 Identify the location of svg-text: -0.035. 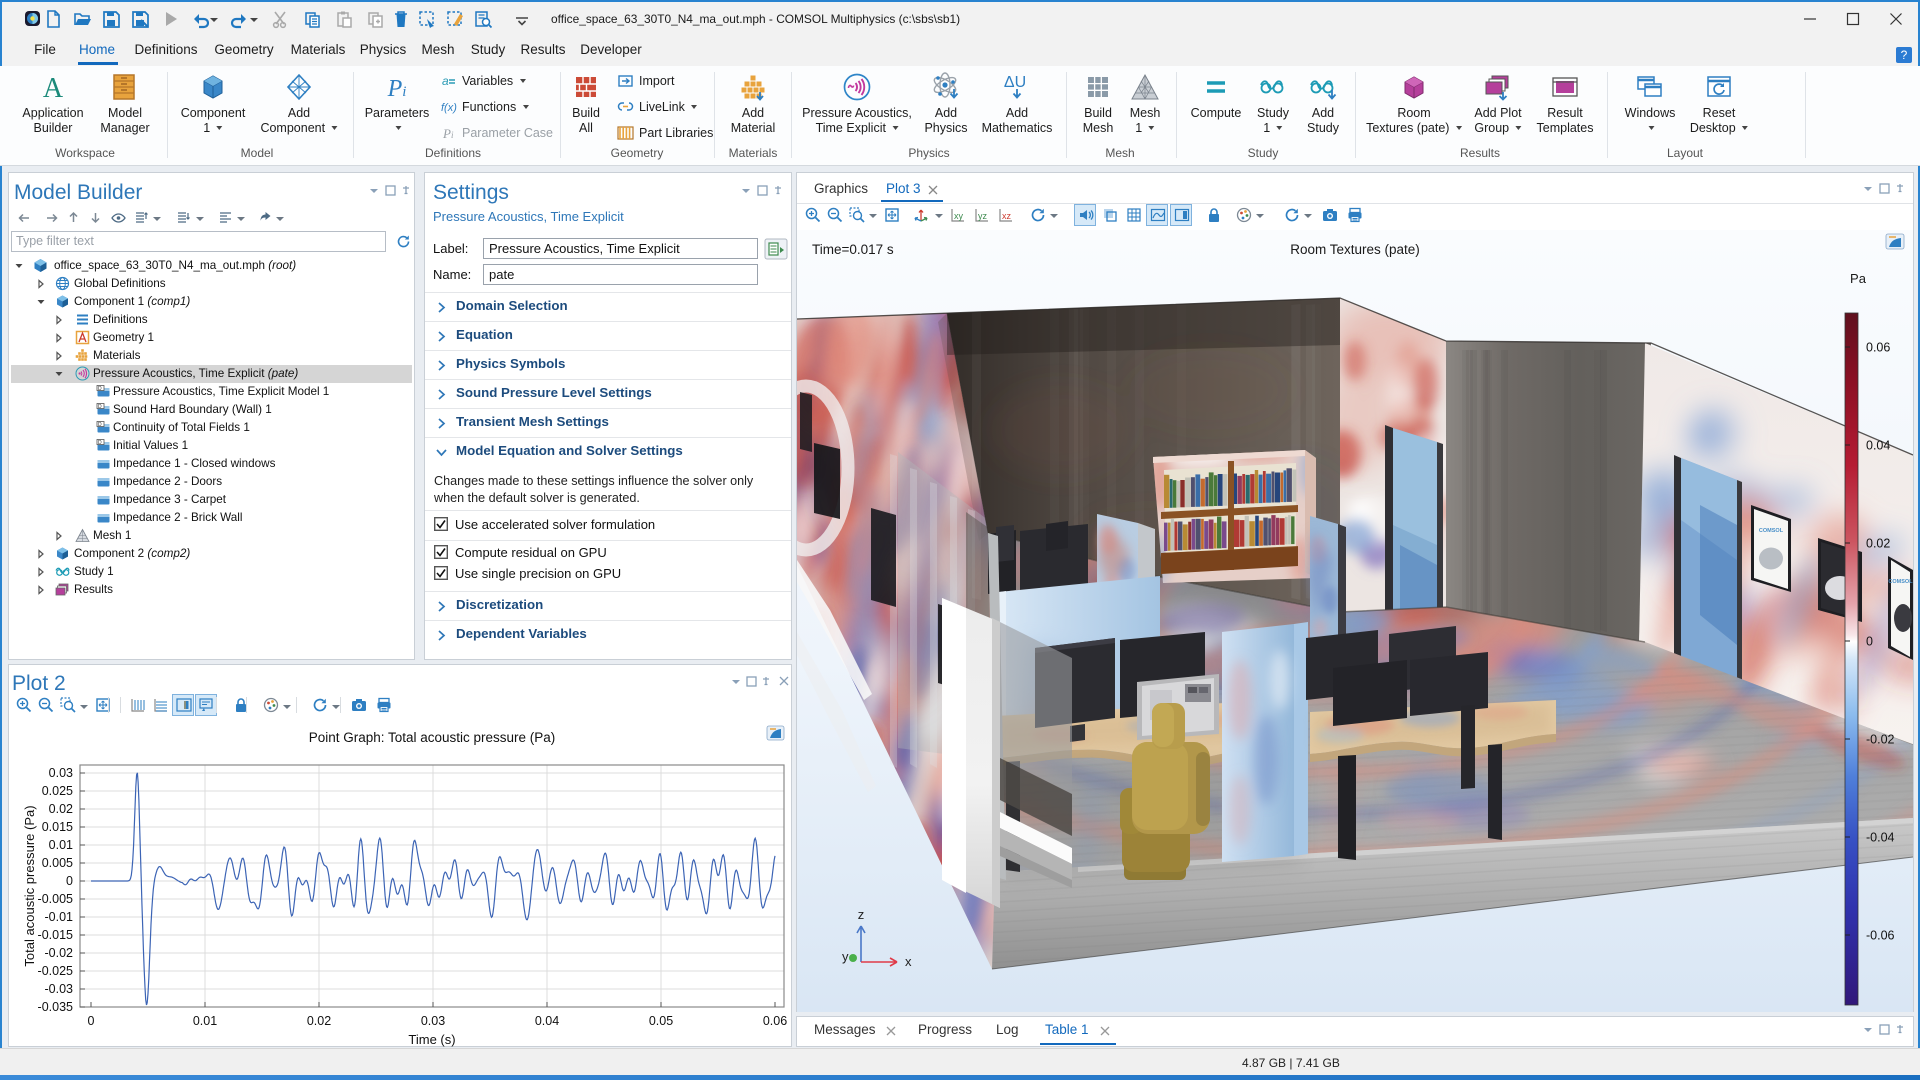
(55, 1007).